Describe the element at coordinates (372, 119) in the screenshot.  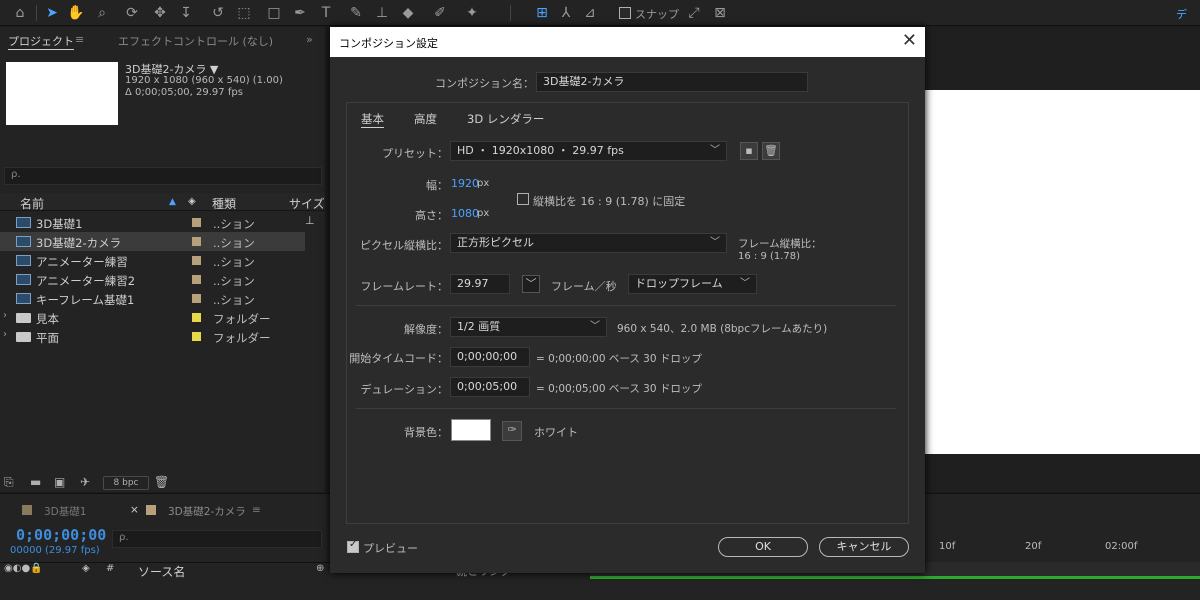
I see `tab-basic: 基本` at that location.